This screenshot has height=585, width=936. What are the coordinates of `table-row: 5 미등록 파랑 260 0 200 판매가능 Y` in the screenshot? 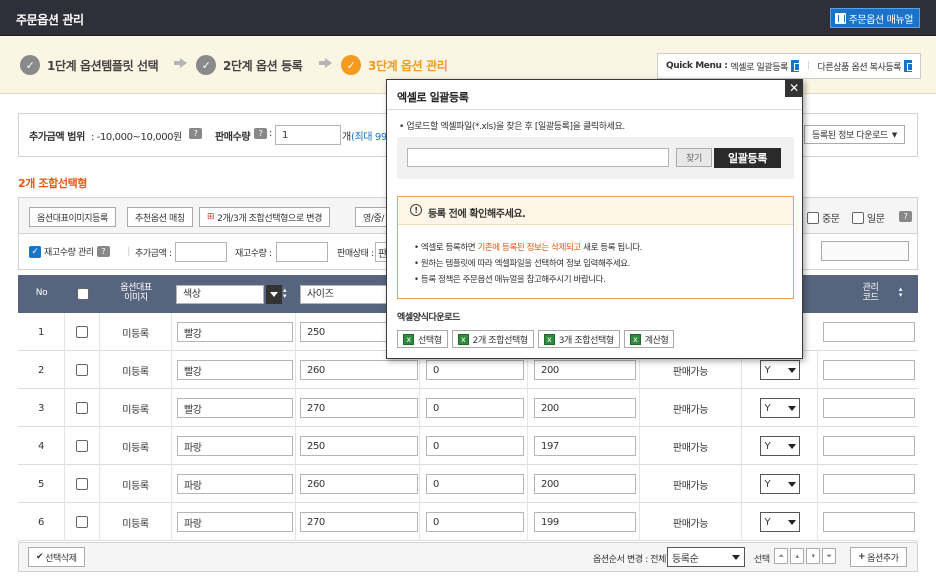 It's located at (468, 484).